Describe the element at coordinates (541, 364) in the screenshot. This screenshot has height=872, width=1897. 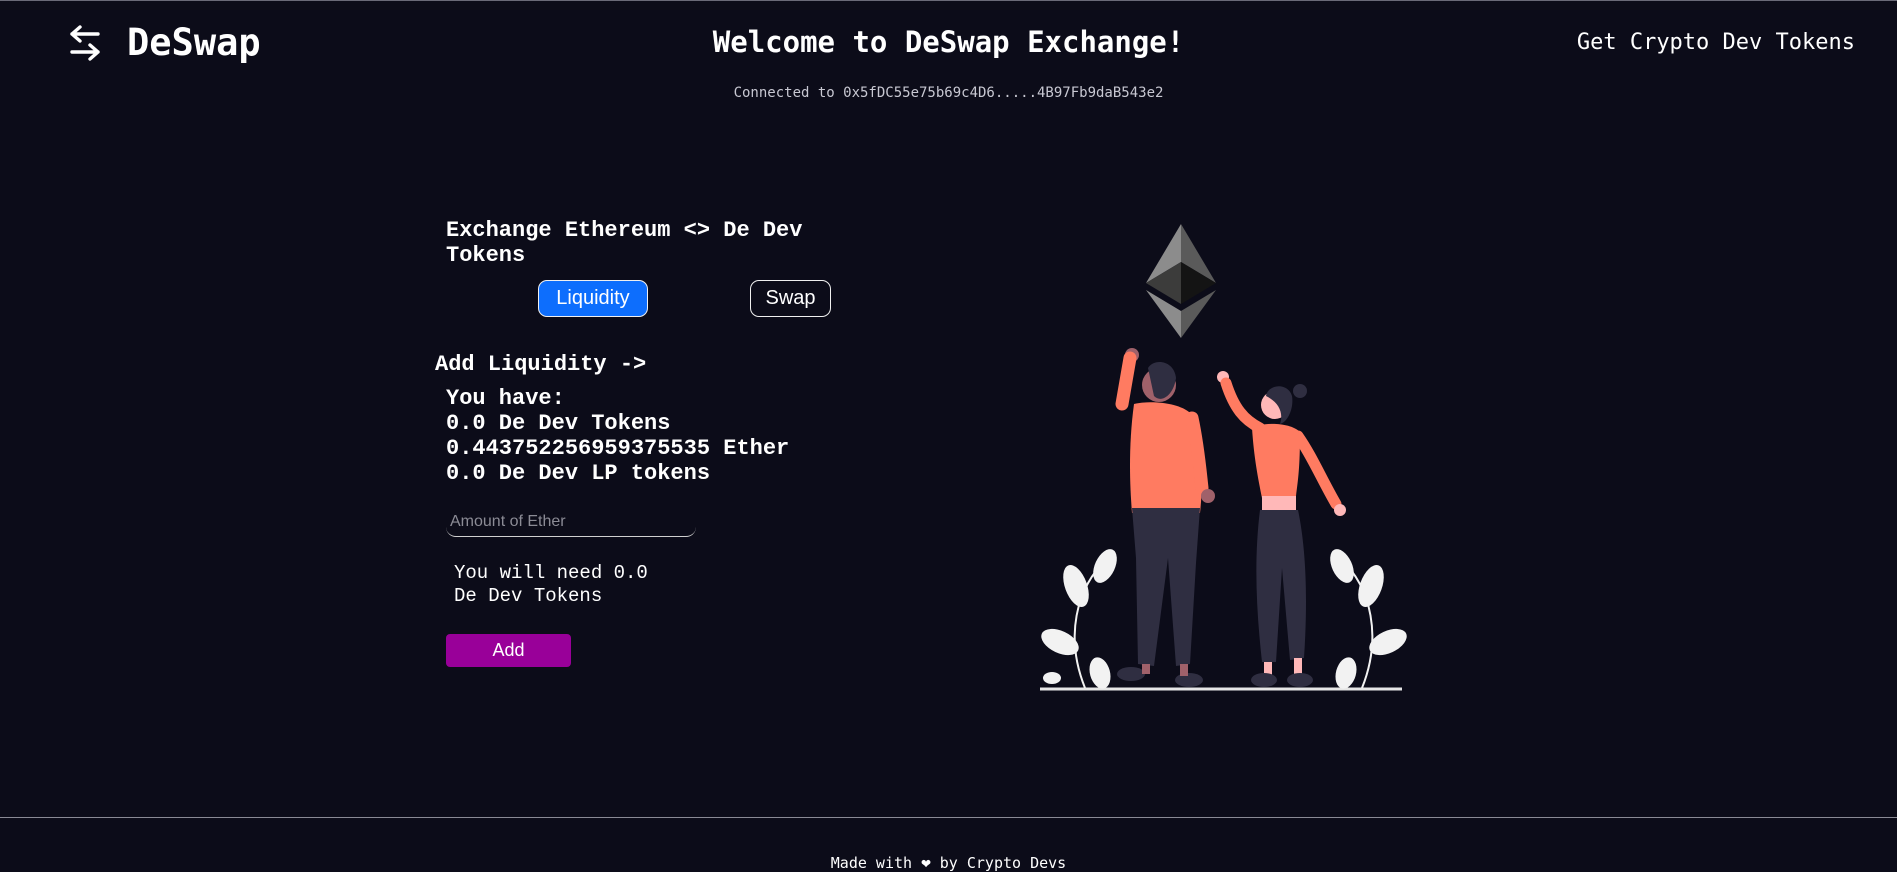
I see `add-liquidity-heading: Add Liquidity ->` at that location.